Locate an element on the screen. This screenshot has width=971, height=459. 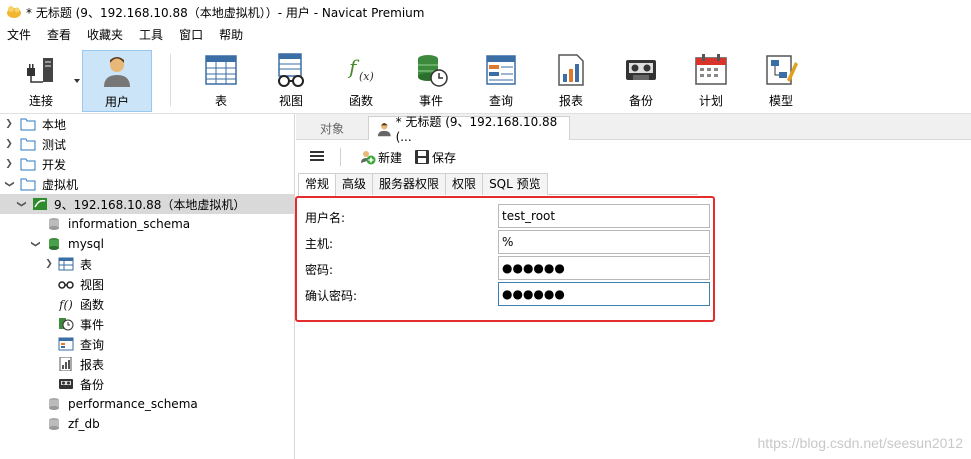
menu-help: 帮助 is located at coordinates (232, 35).